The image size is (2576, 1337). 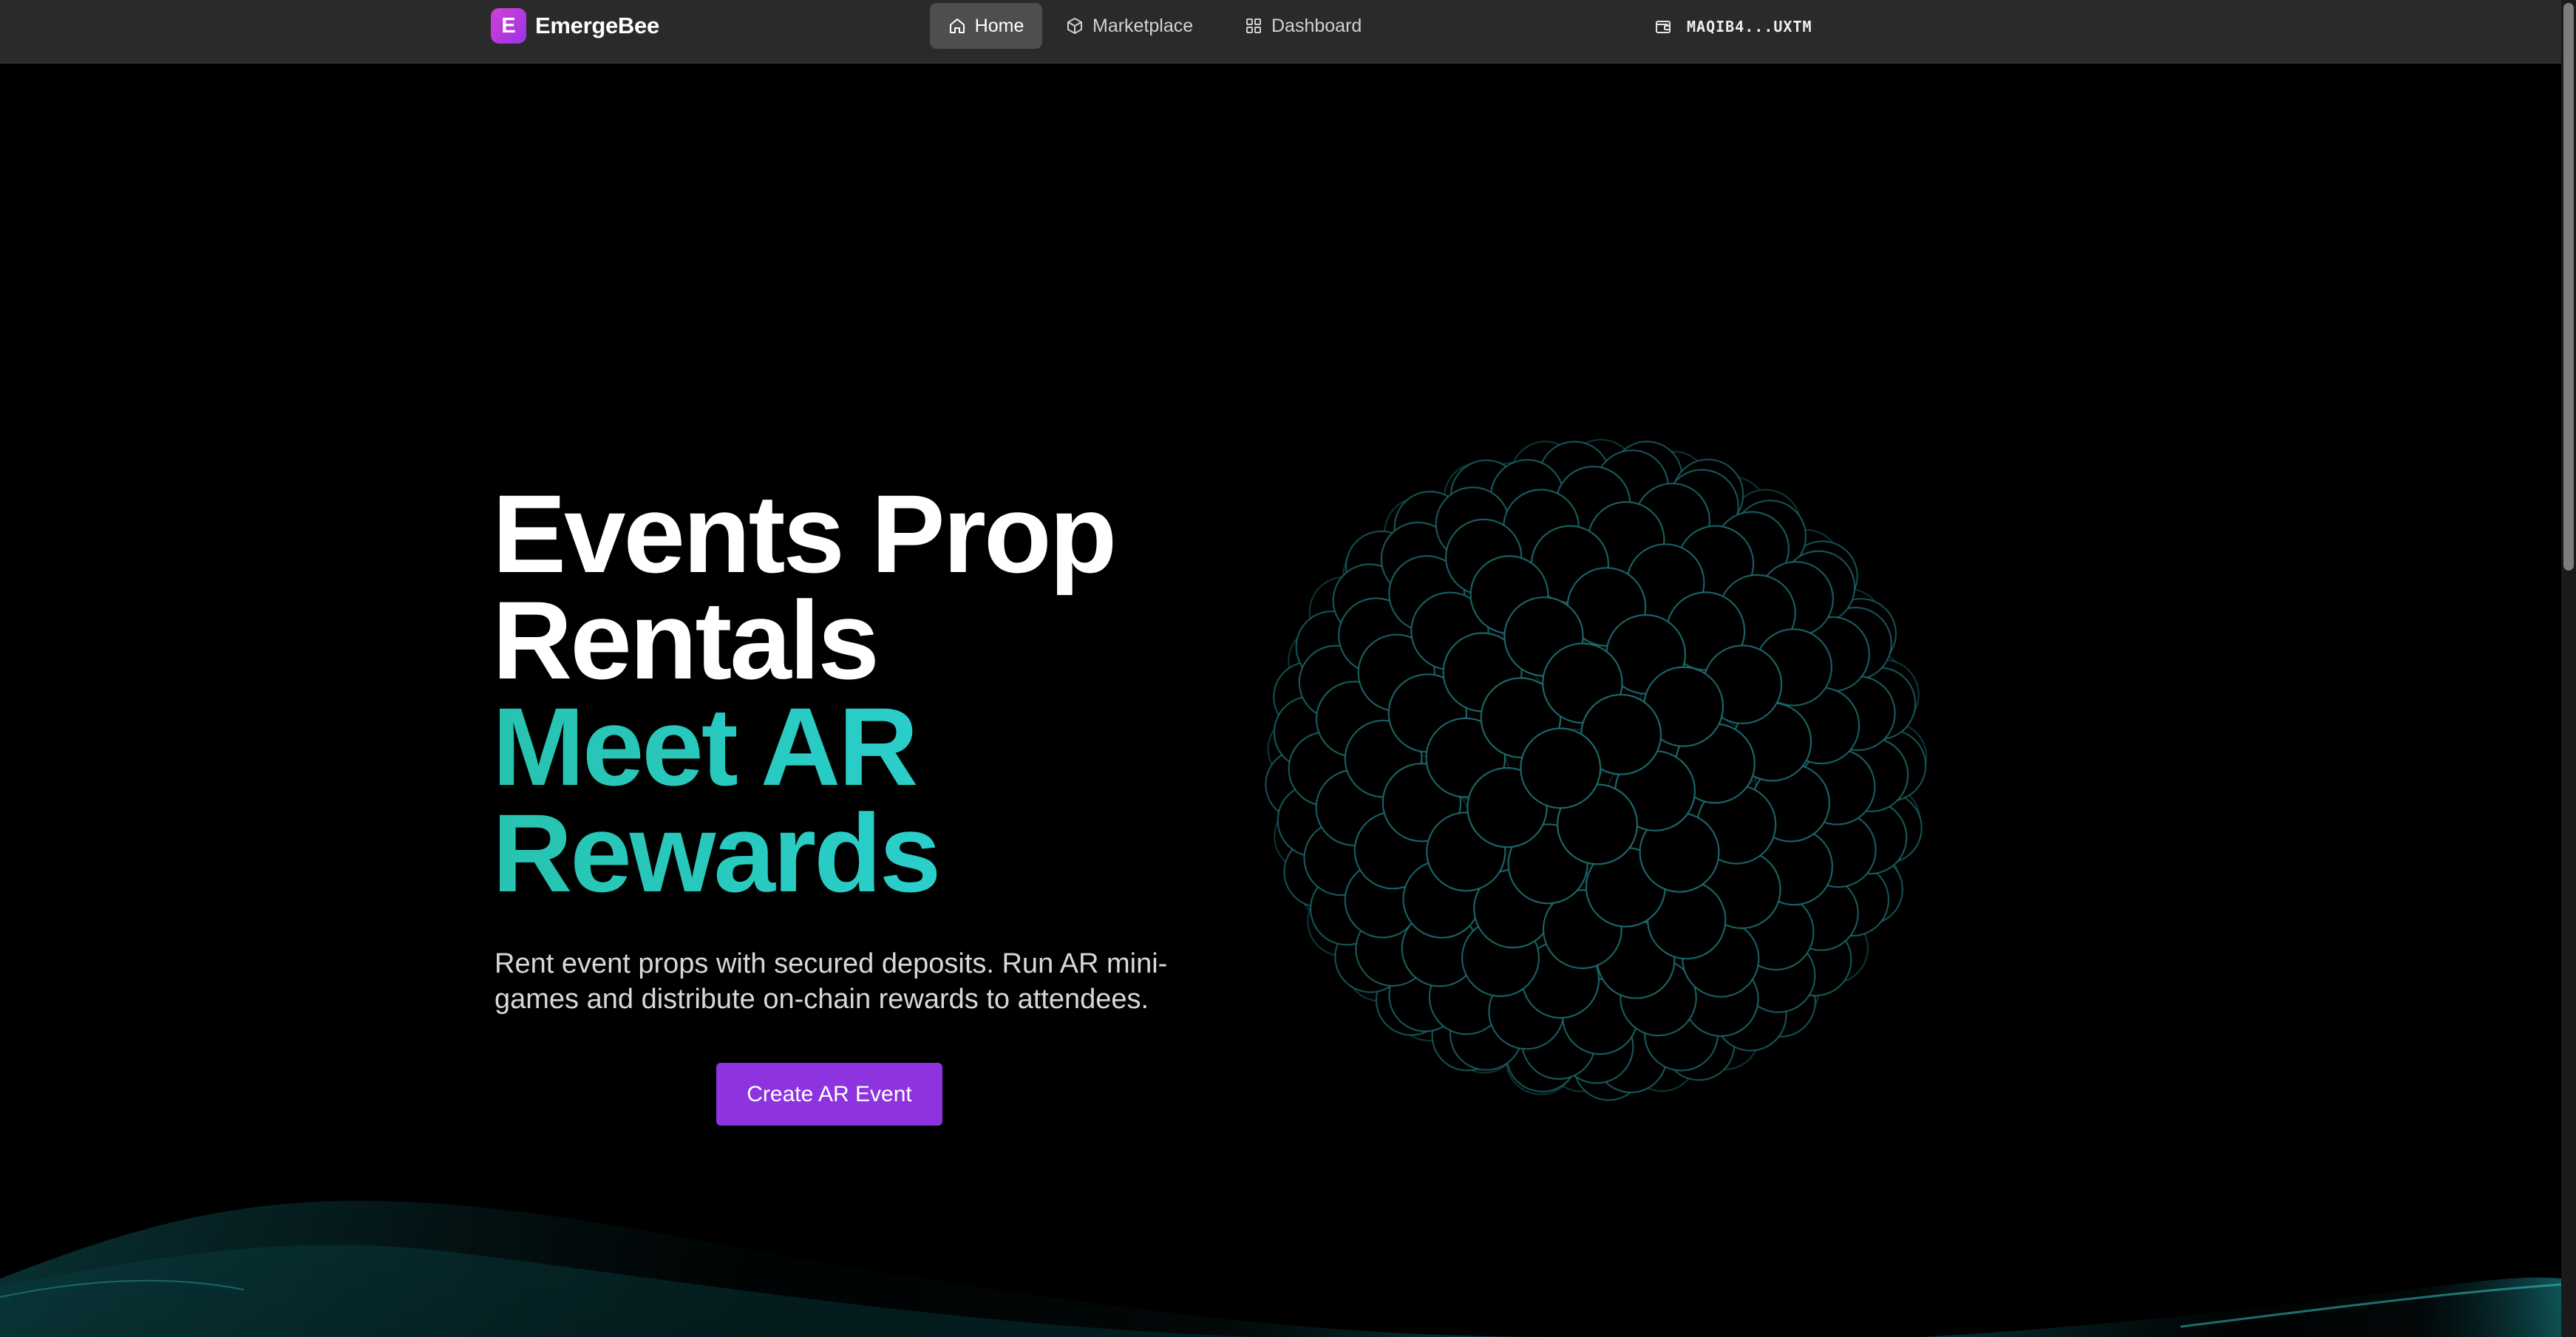 What do you see at coordinates (597, 25) in the screenshot?
I see `brand-name: EmergeBee` at bounding box center [597, 25].